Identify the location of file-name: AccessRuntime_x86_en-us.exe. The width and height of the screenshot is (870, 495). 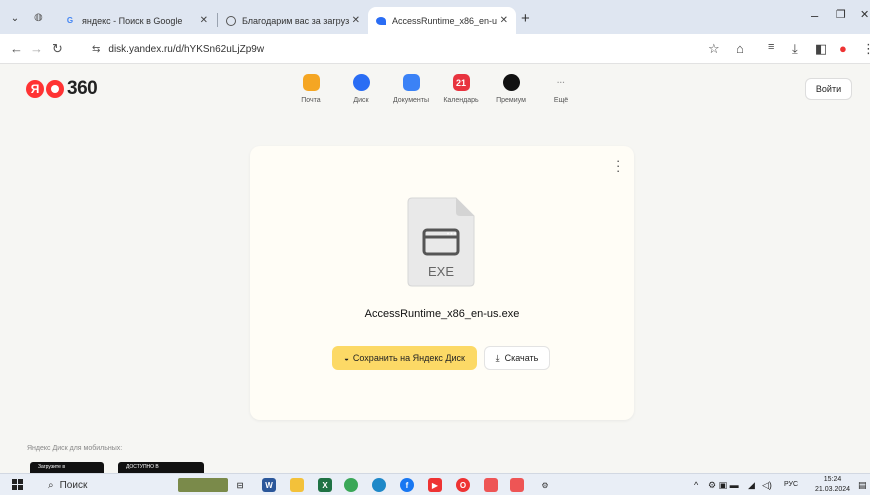
(442, 314).